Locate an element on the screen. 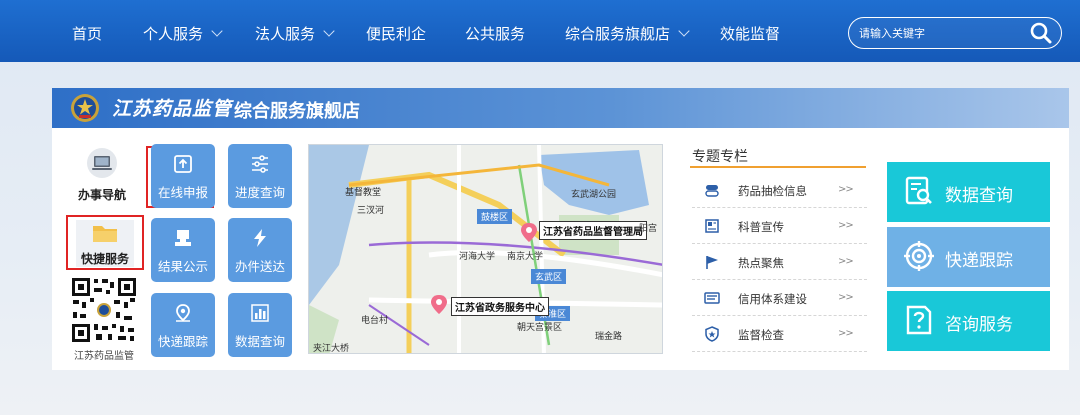 This screenshot has height=415, width=1080. police-emblem-icon is located at coordinates (85, 108).